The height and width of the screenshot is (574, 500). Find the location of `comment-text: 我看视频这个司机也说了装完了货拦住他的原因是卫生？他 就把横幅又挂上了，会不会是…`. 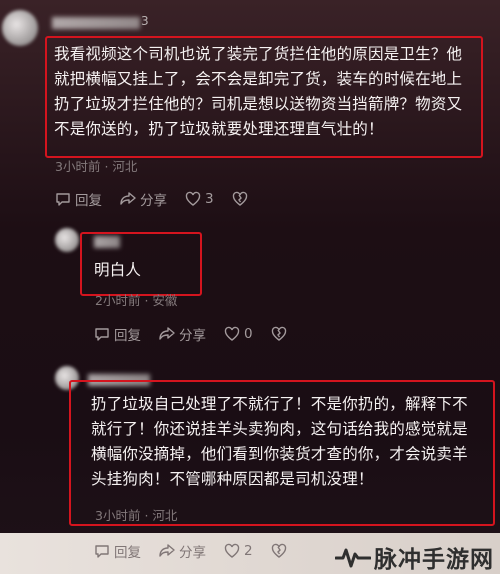

comment-text: 我看视频这个司机也说了装完了货拦住他的原因是卫生？他 就把横幅又挂上了，会不会是… is located at coordinates (269, 92).